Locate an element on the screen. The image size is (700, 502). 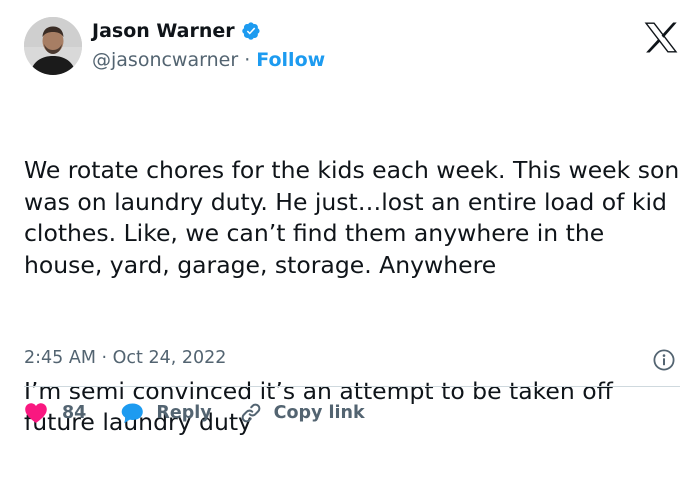
action-bar: 84 Reply Copy link is located at coordinates (194, 413).